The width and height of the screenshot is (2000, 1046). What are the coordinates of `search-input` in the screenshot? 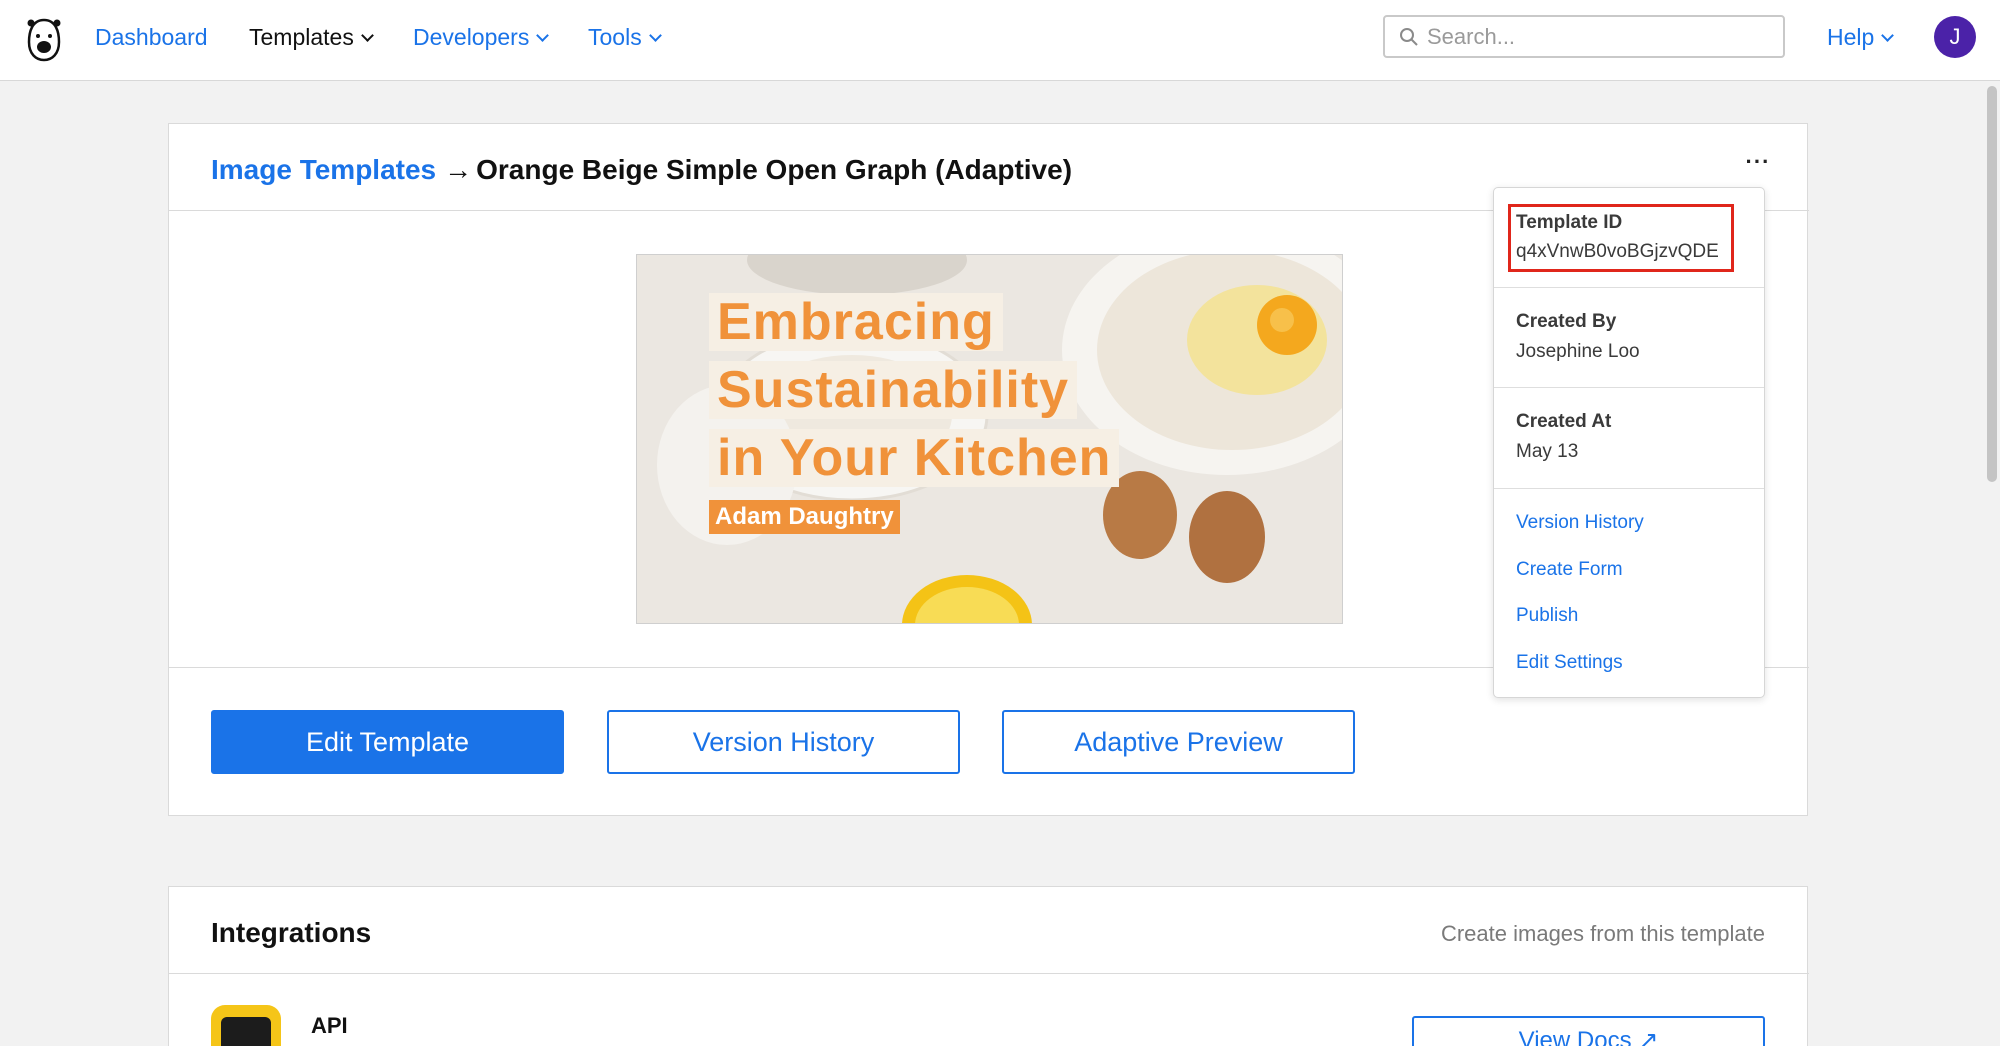 It's located at (1597, 37).